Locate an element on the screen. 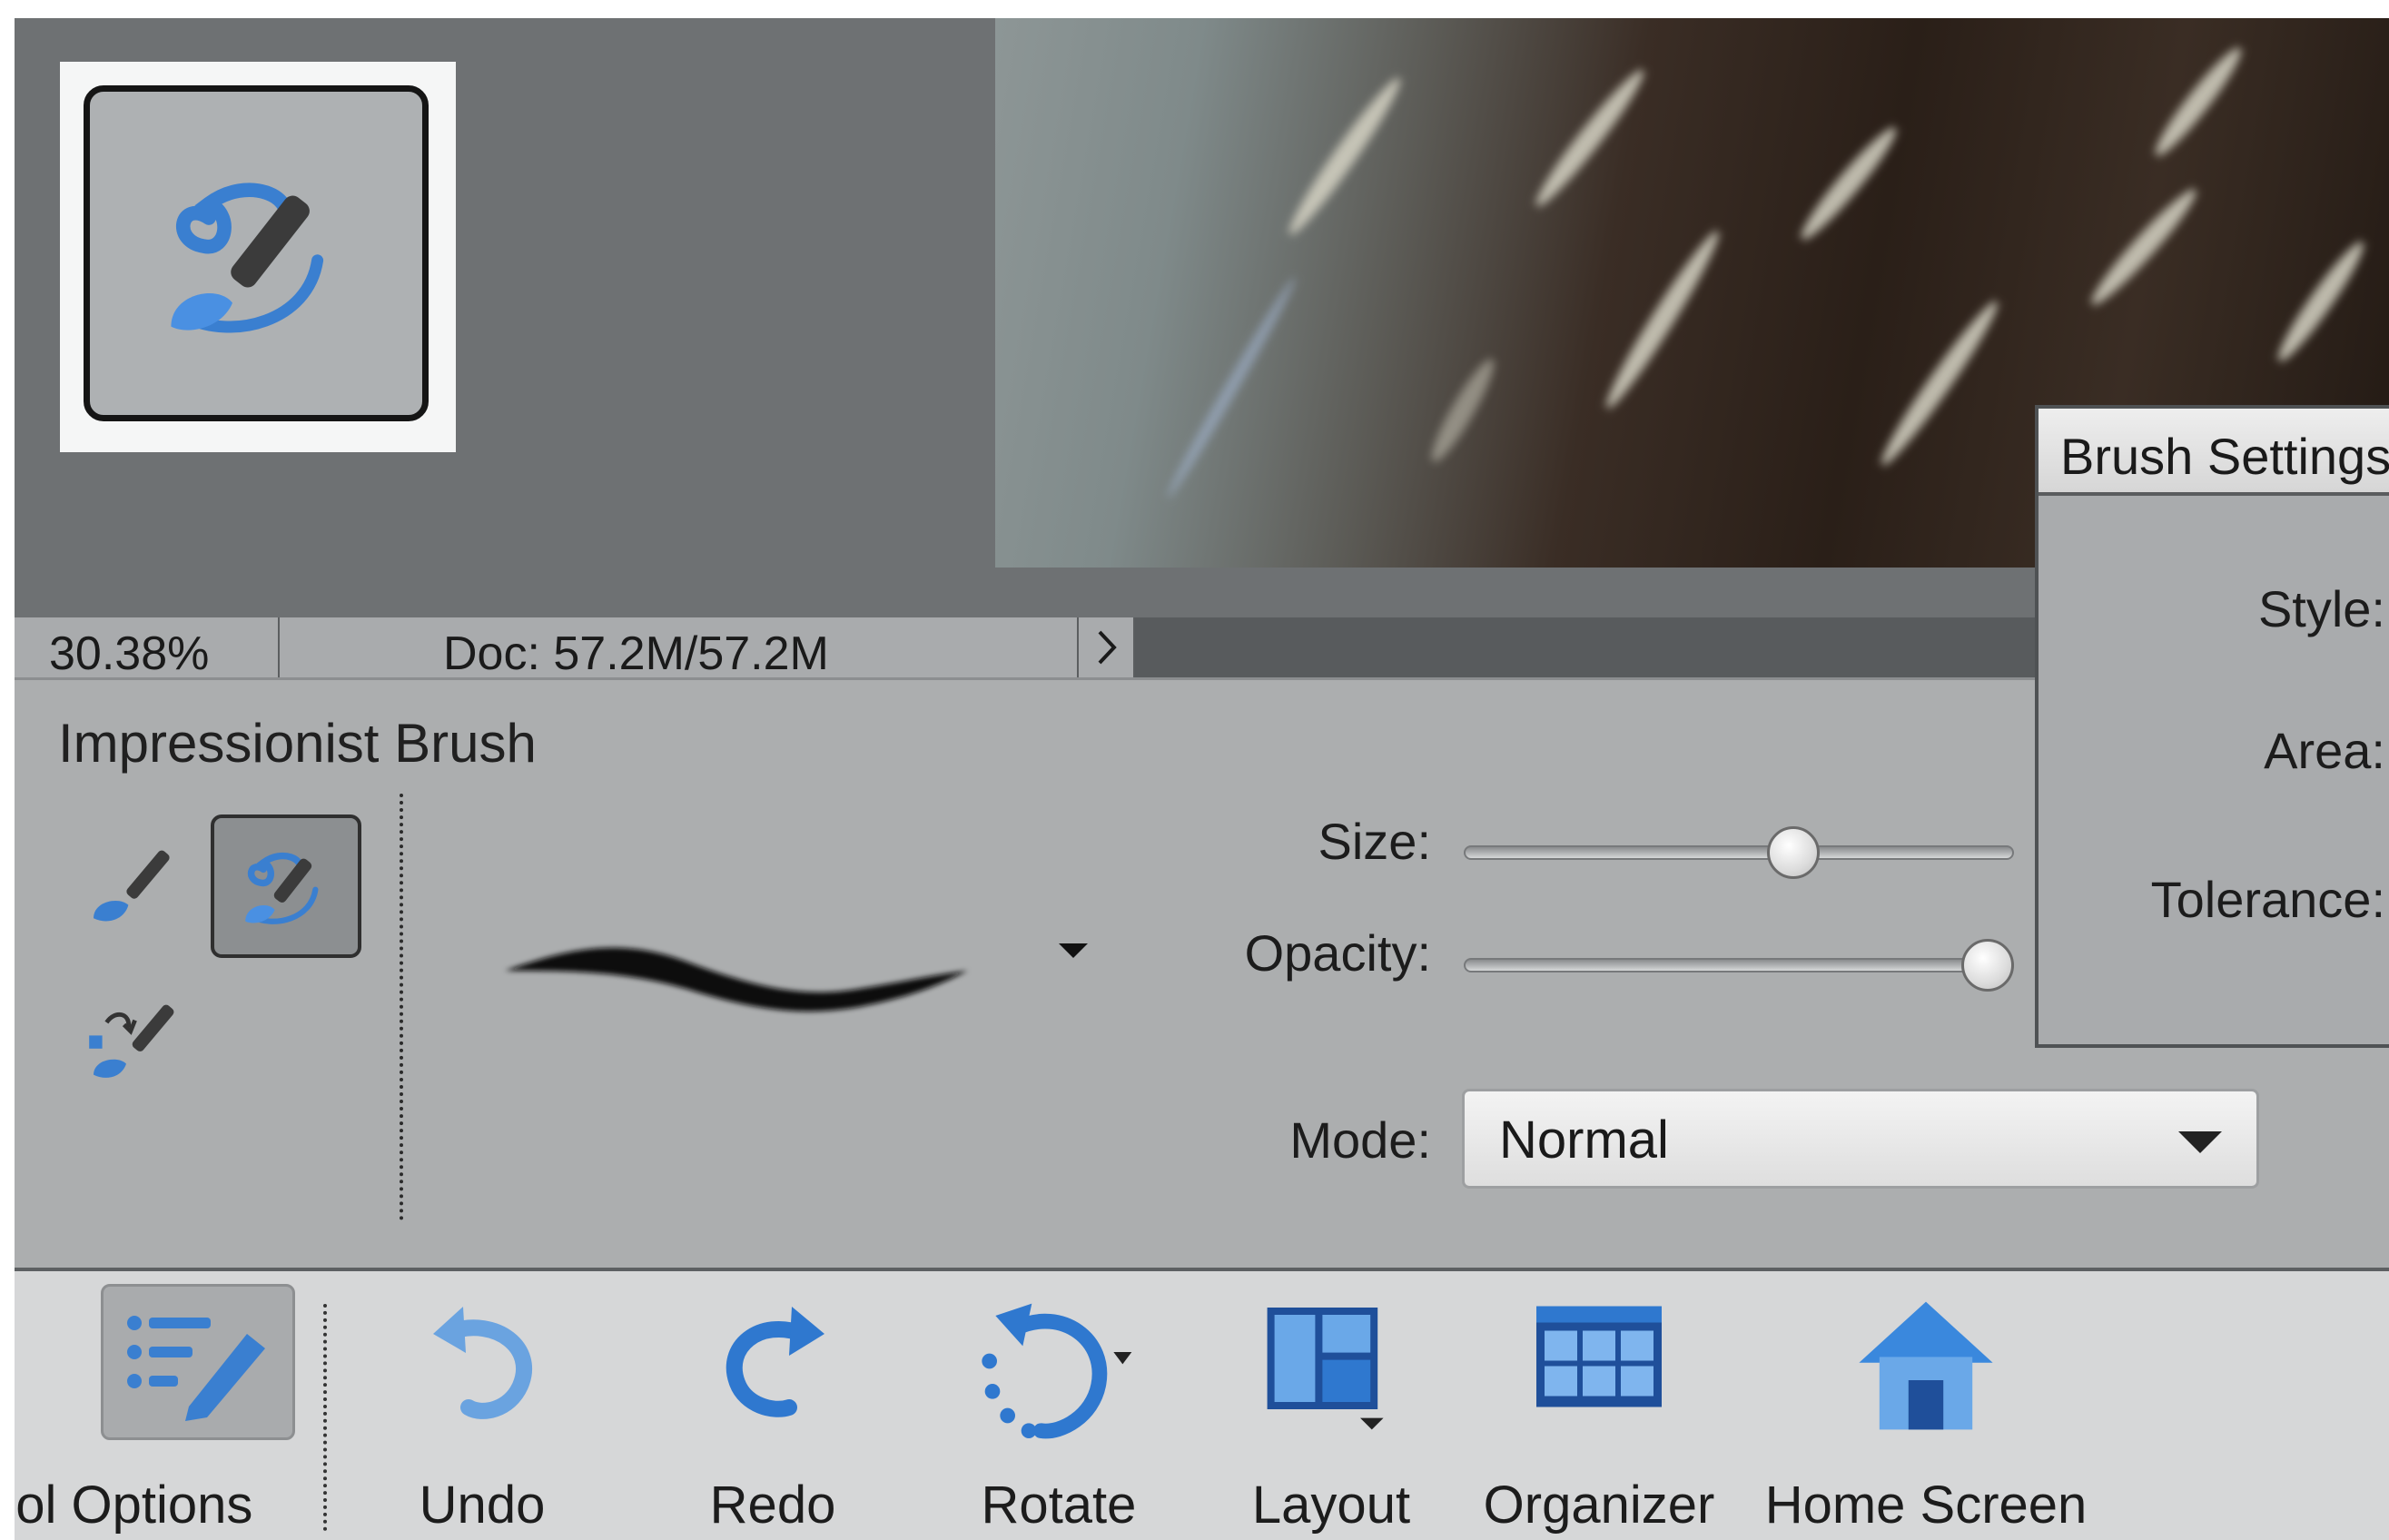 The image size is (2389, 1540). zoom-field: 30.38% is located at coordinates (147, 648).